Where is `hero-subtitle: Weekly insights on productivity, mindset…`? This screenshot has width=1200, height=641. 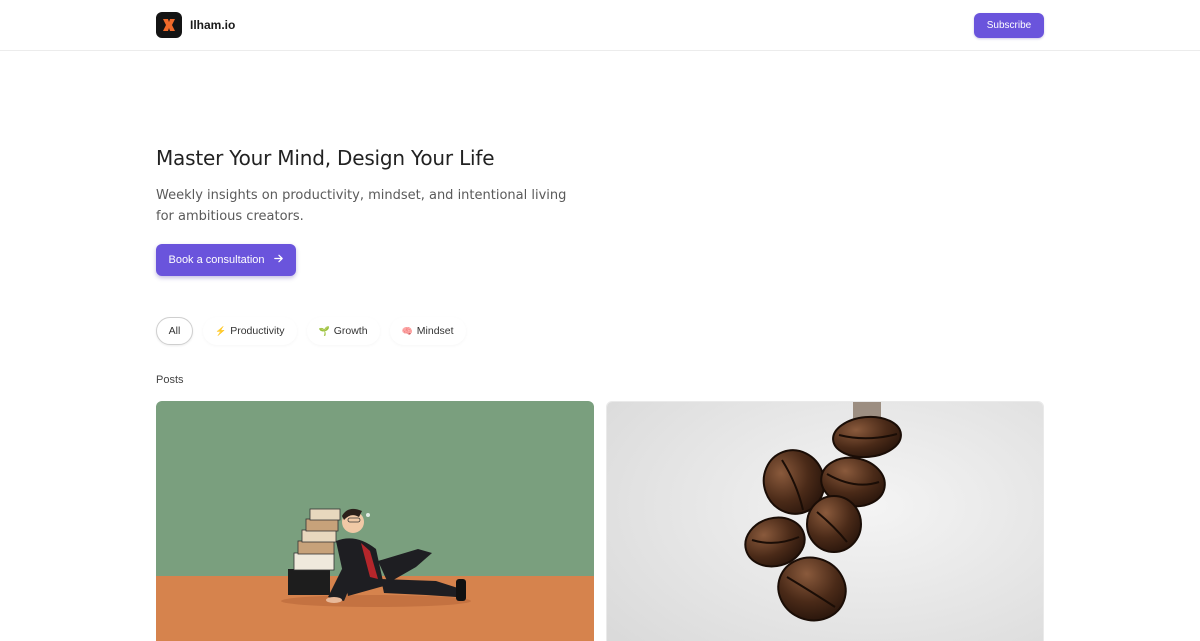 hero-subtitle: Weekly insights on productivity, mindset… is located at coordinates (361, 206).